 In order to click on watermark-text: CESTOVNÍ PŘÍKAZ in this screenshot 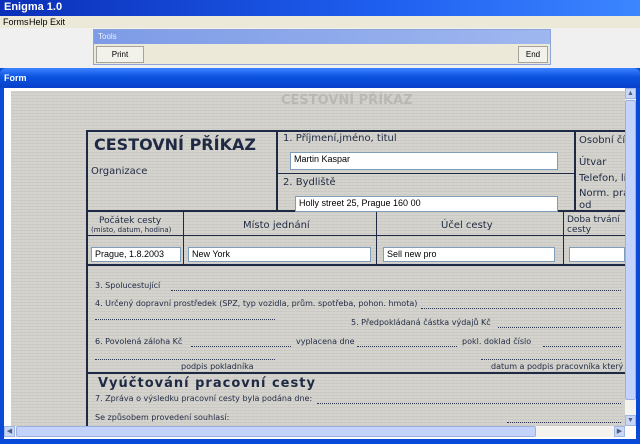, I will do `click(347, 100)`.